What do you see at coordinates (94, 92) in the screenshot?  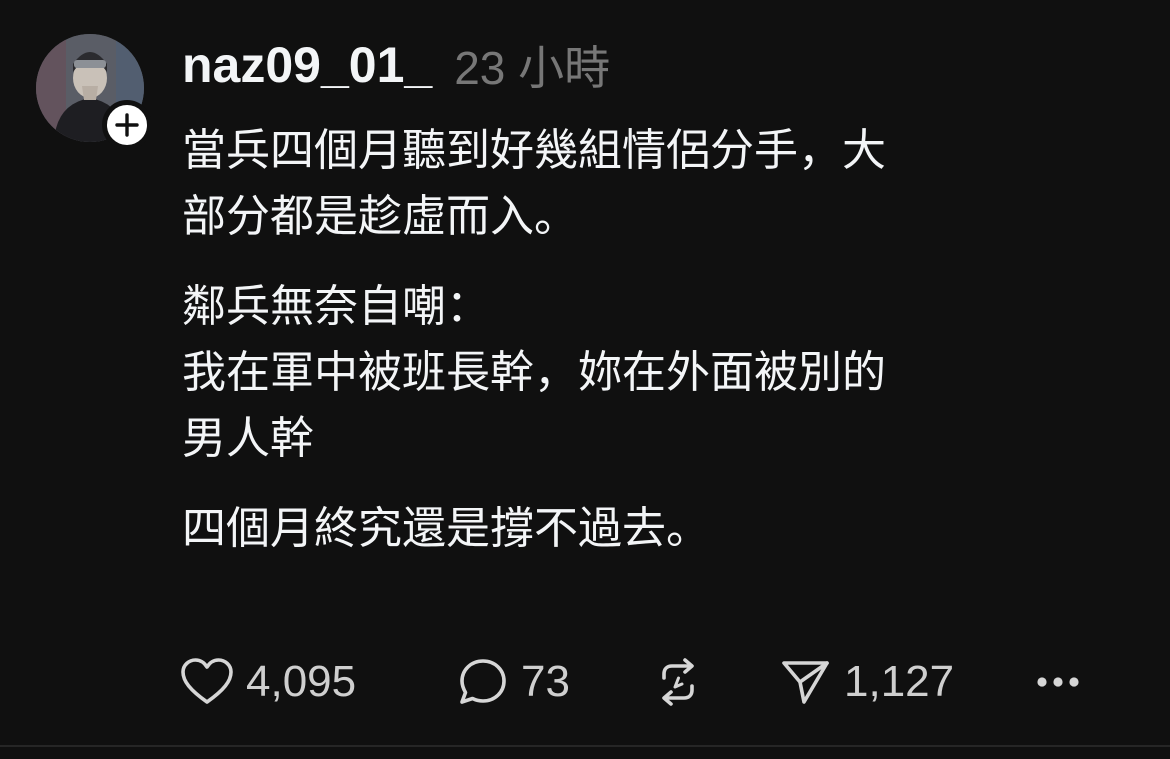 I see `avatar-container` at bounding box center [94, 92].